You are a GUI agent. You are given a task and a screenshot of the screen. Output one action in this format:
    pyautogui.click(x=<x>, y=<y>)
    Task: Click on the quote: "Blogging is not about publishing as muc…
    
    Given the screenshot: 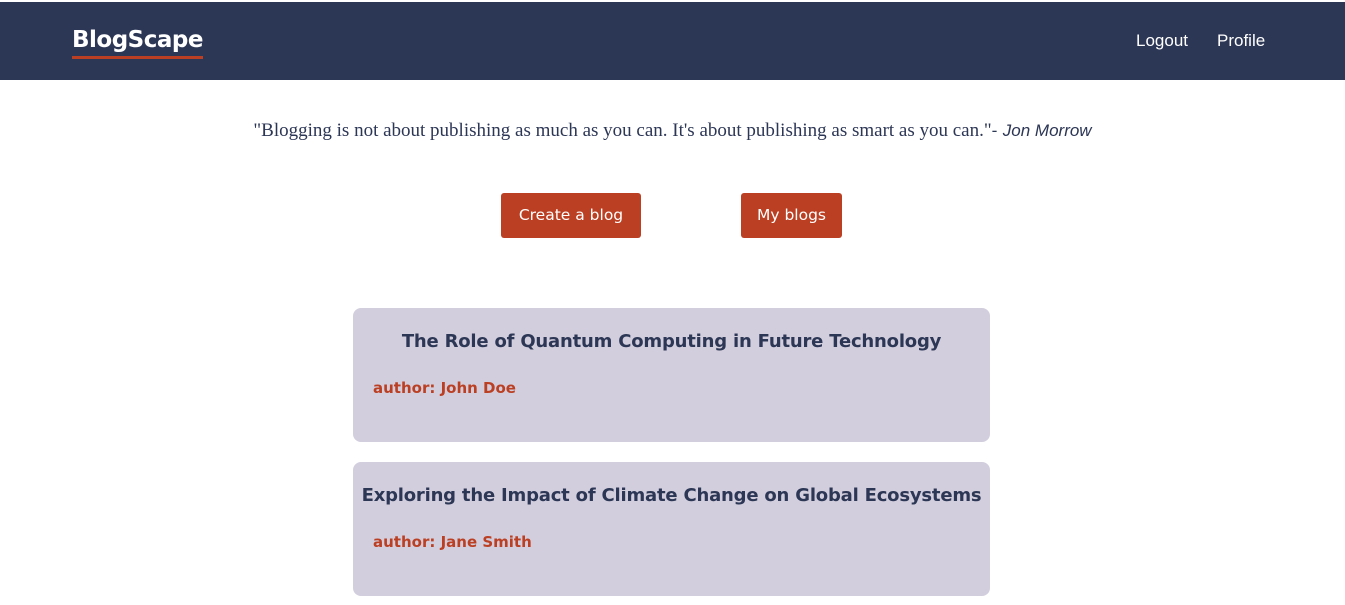 What is the action you would take?
    pyautogui.click(x=672, y=131)
    